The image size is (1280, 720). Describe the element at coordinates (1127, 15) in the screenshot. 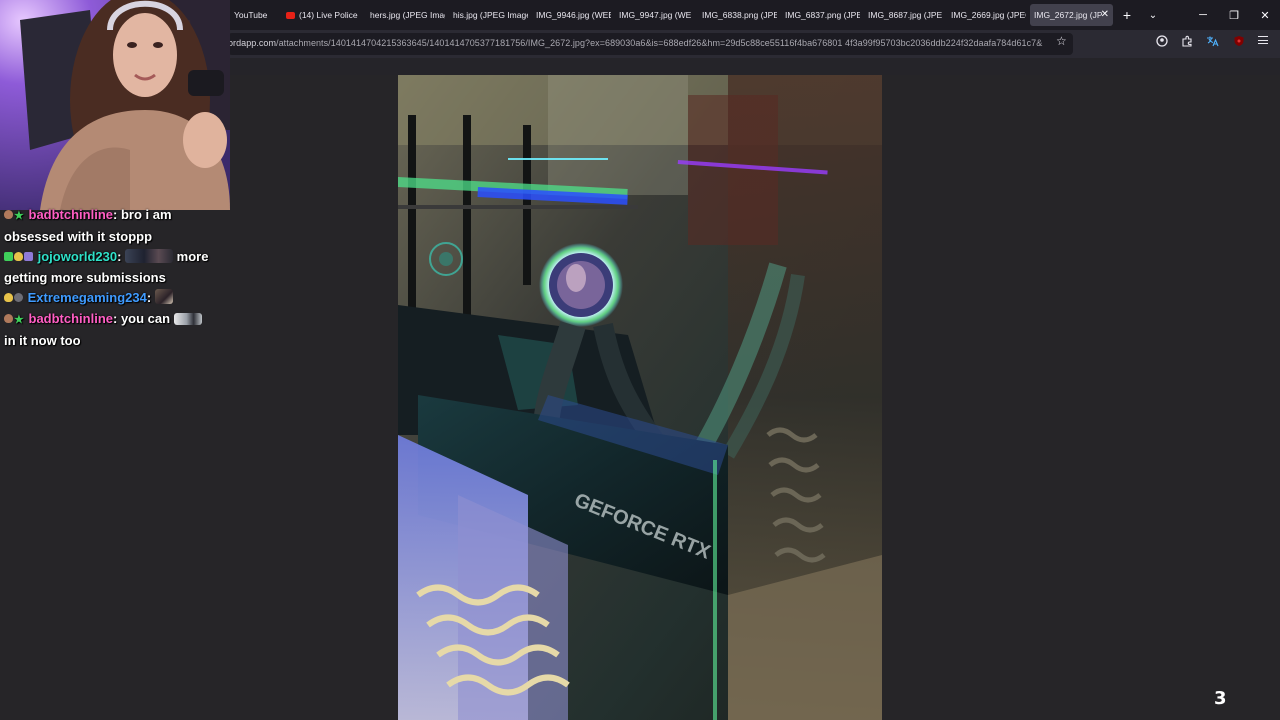

I see `new-tab-icon: +` at that location.